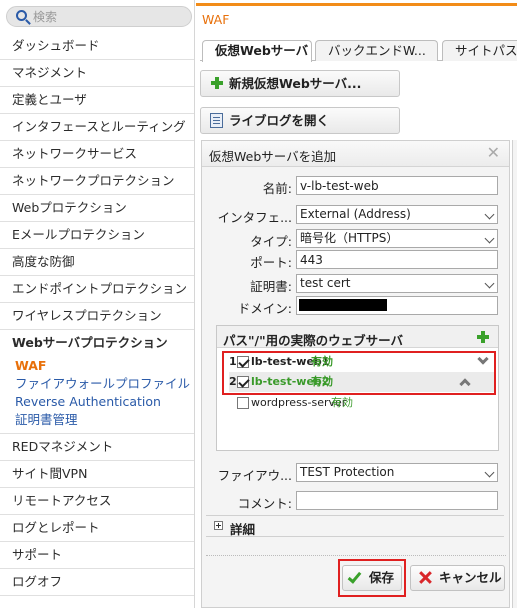  I want to click on open-live-log-label: ライブログを開く, so click(279, 120).